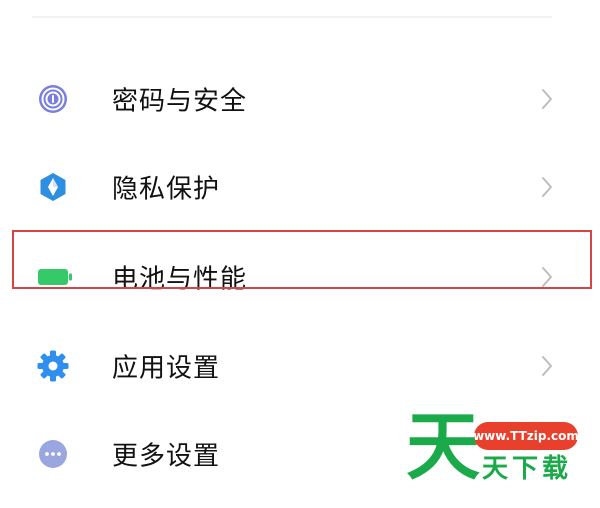 This screenshot has height=508, width=600. Describe the element at coordinates (300, 366) in the screenshot. I see `settings-item-app-settings: 应用设置` at that location.